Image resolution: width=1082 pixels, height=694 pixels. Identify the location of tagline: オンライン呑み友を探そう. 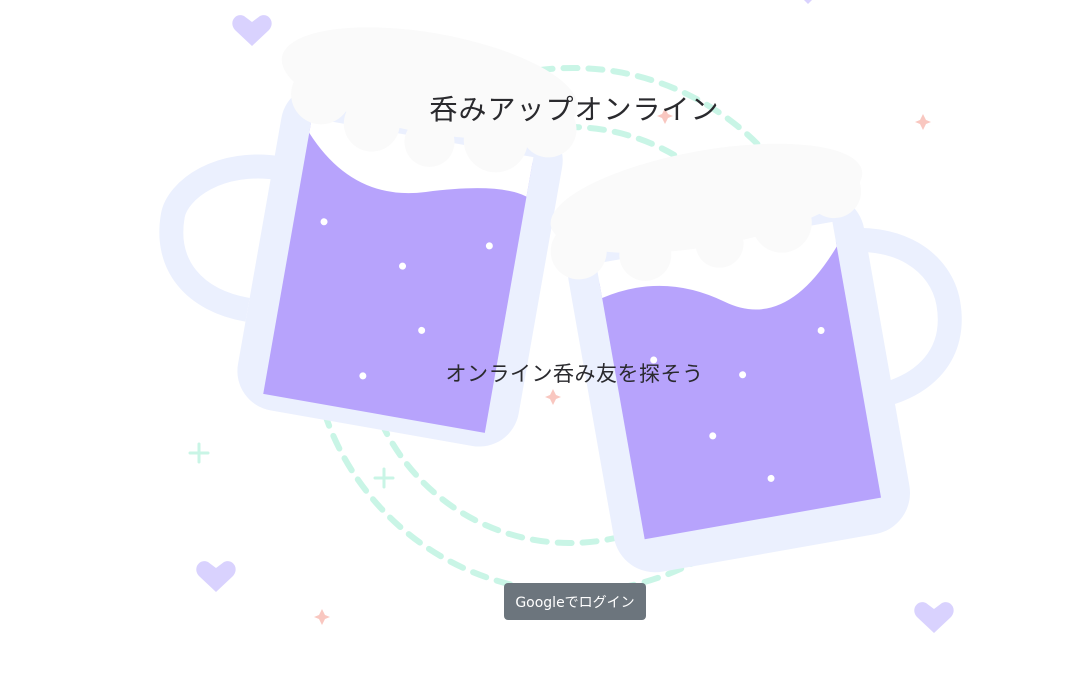
(574, 374).